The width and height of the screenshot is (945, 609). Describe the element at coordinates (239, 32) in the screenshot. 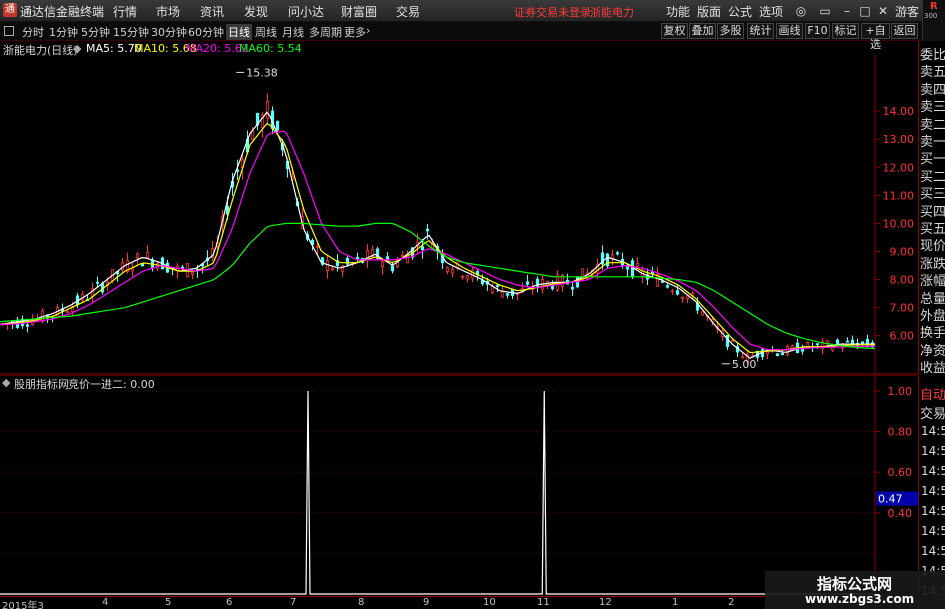

I see `period-daily: 日线` at that location.